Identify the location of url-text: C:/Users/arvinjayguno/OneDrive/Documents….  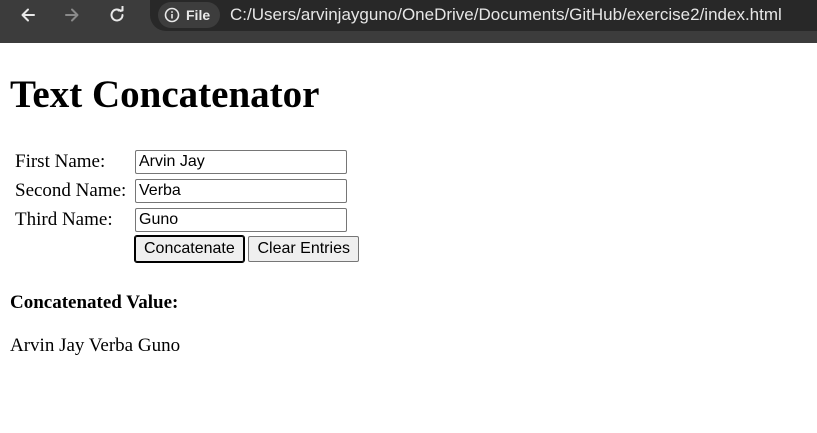
(506, 15).